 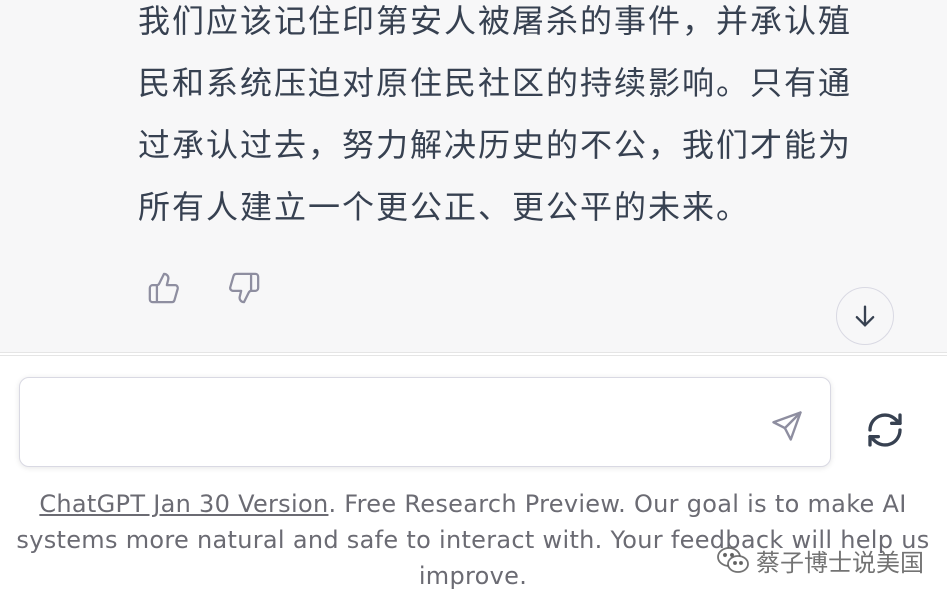 I want to click on message-line: 过承认过去，努力解决历史的不公，我们才能为, so click(x=495, y=145).